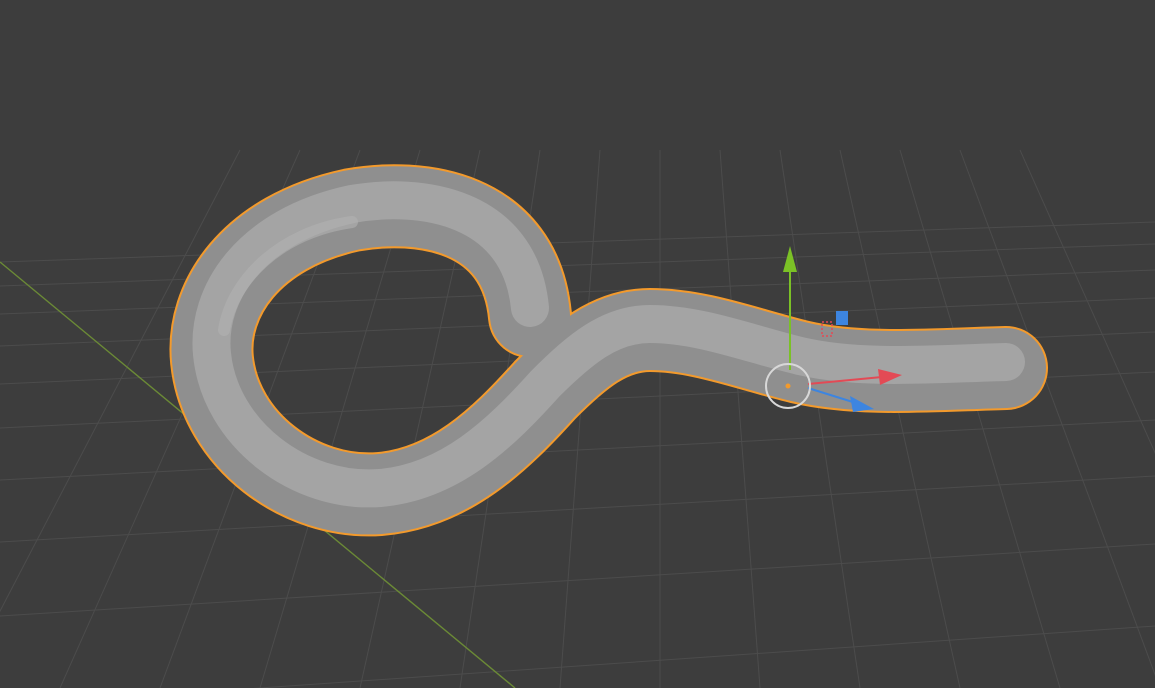  Describe the element at coordinates (788, 386) in the screenshot. I see `object-origin-icon` at that location.